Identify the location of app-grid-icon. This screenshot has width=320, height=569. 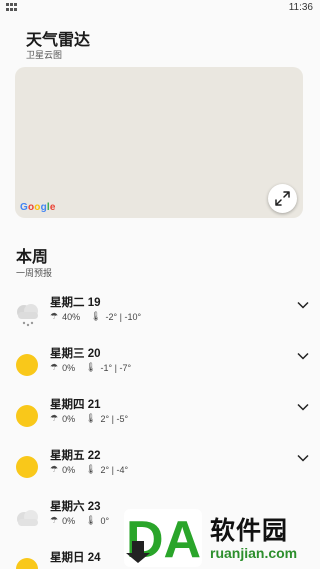
(11, 7).